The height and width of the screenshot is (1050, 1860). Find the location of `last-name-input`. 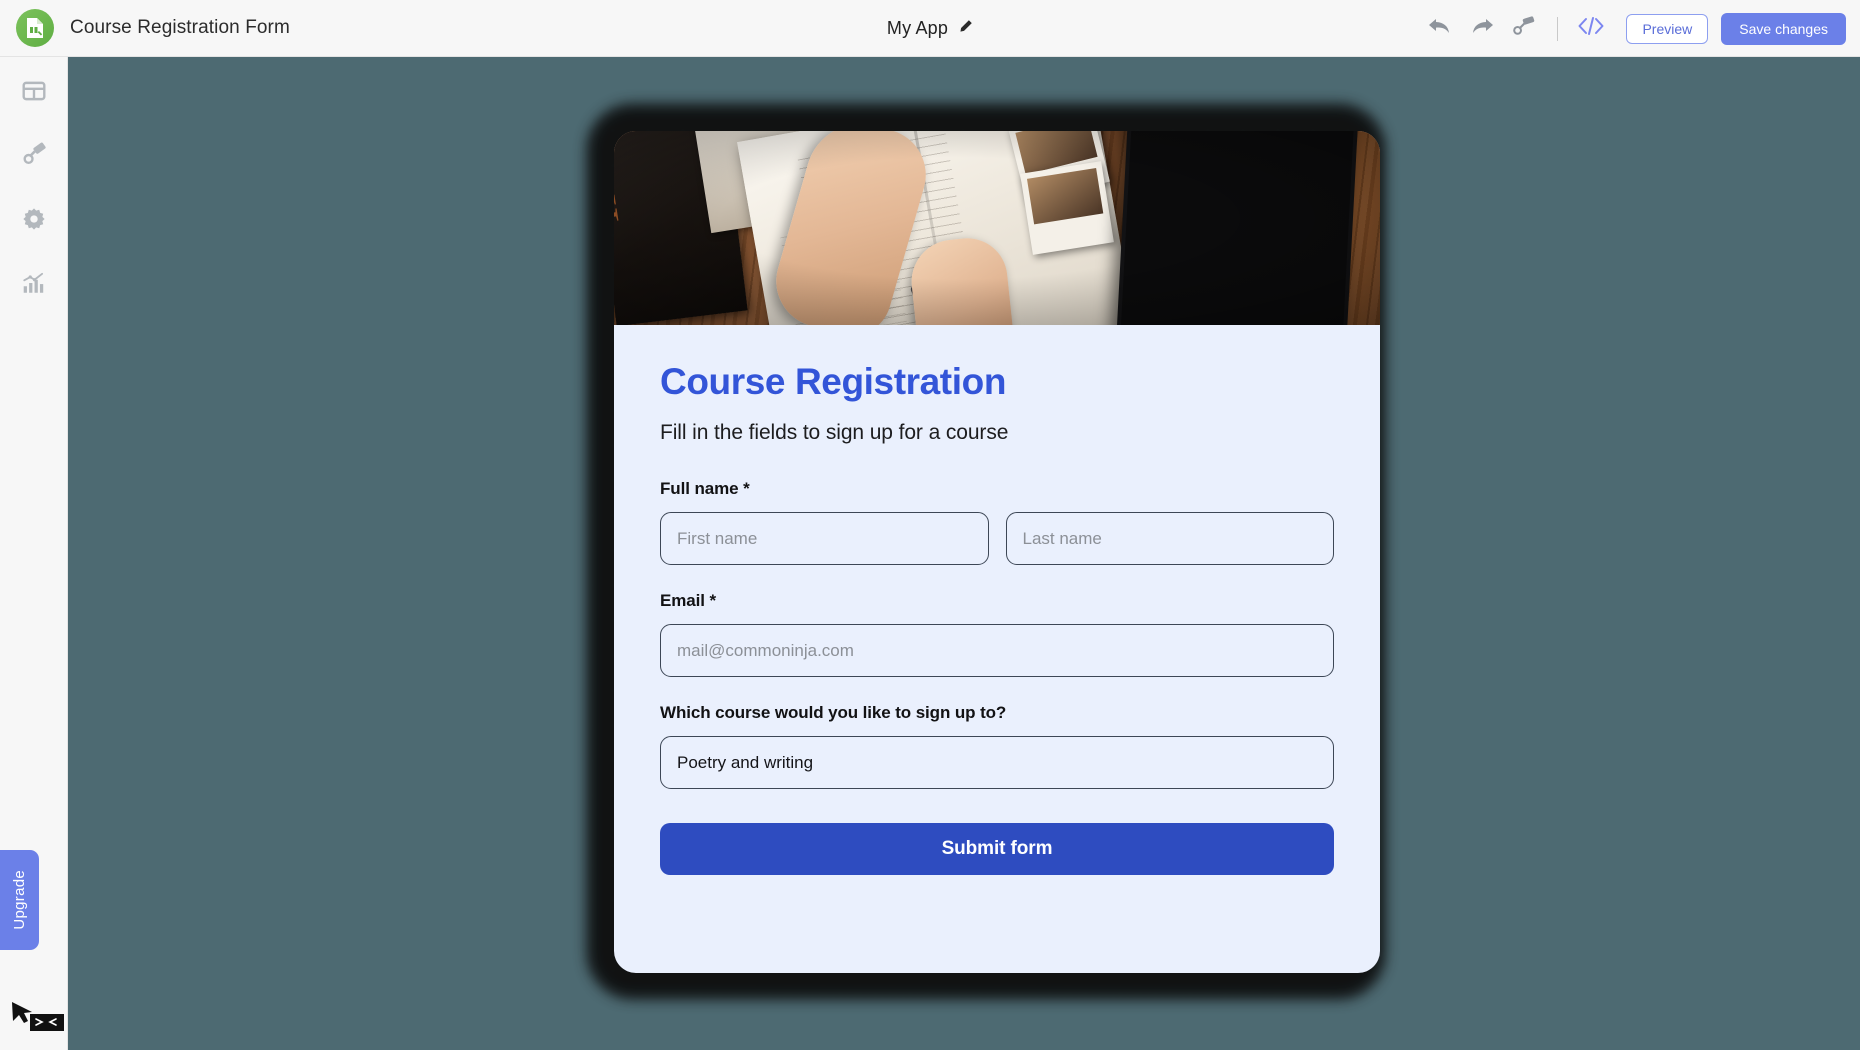

last-name-input is located at coordinates (1169, 538).